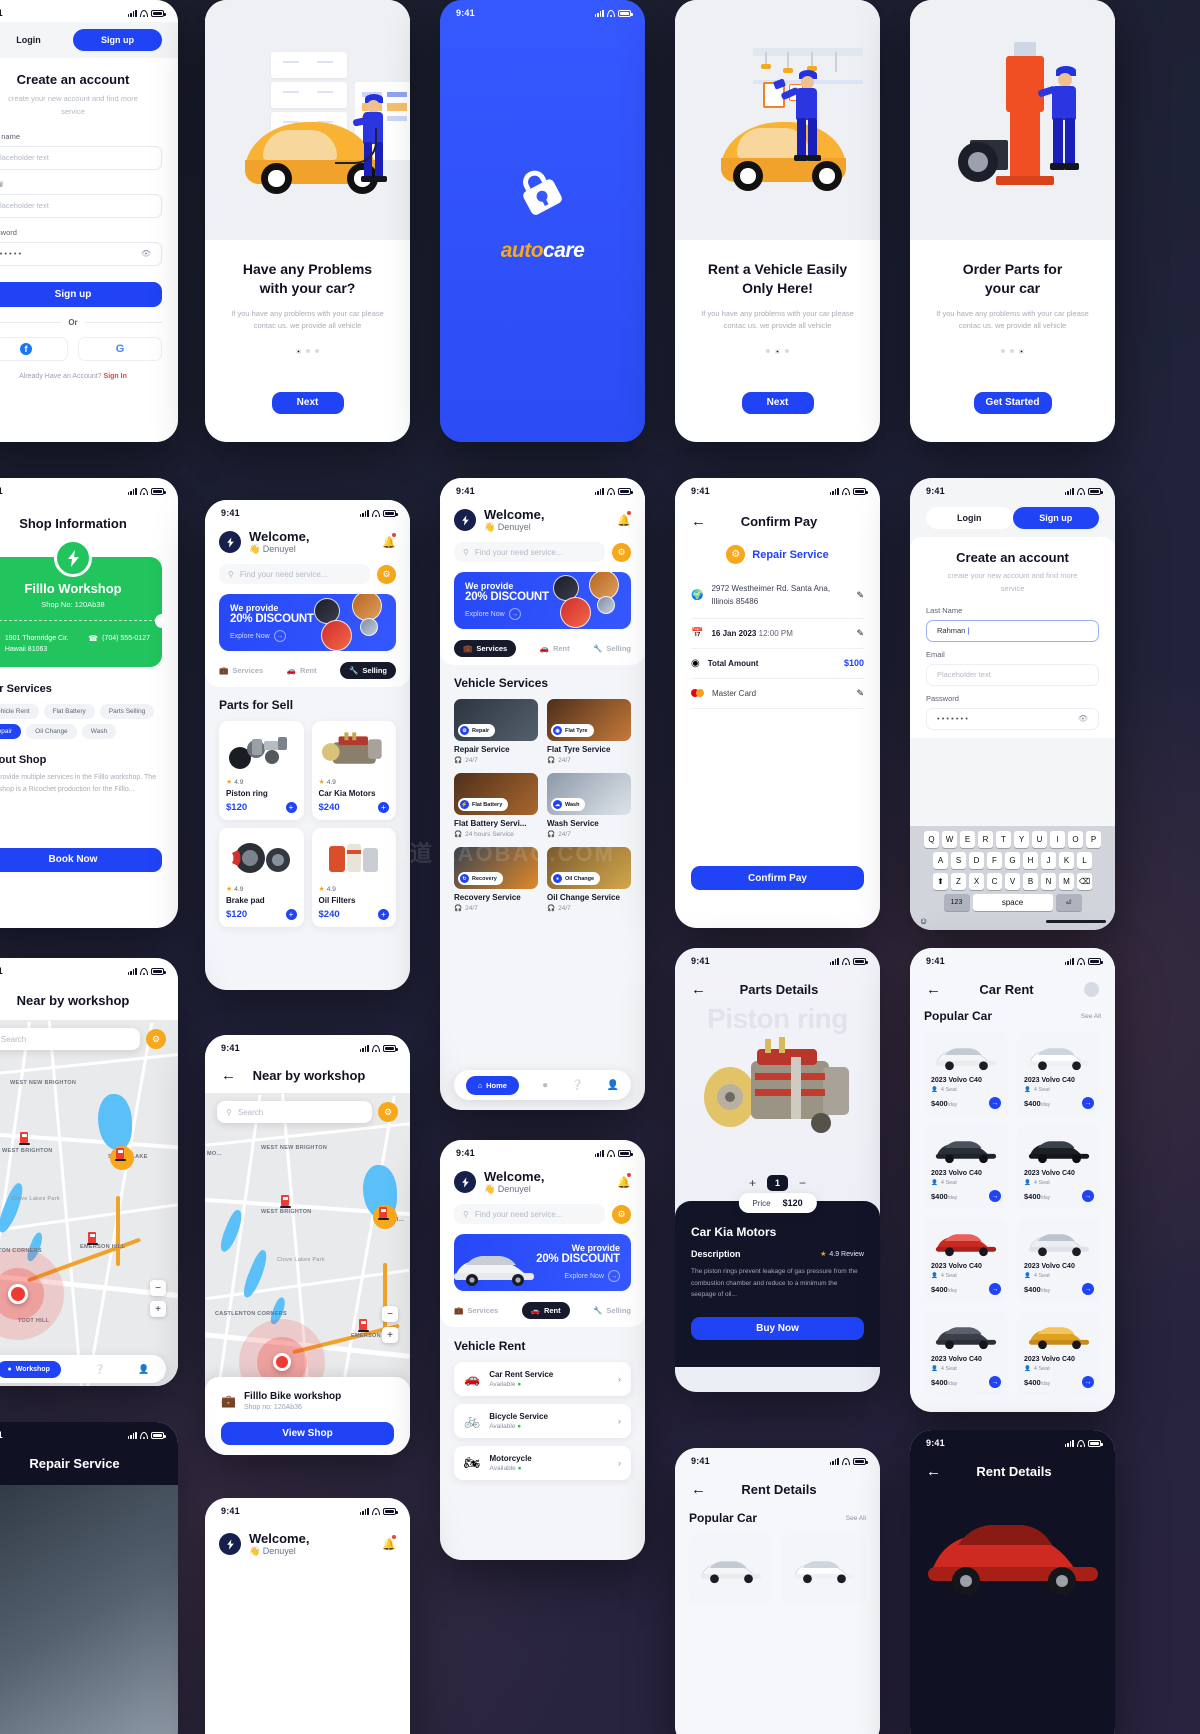  What do you see at coordinates (613, 1085) in the screenshot?
I see `tab-profile-icon: 👤` at bounding box center [613, 1085].